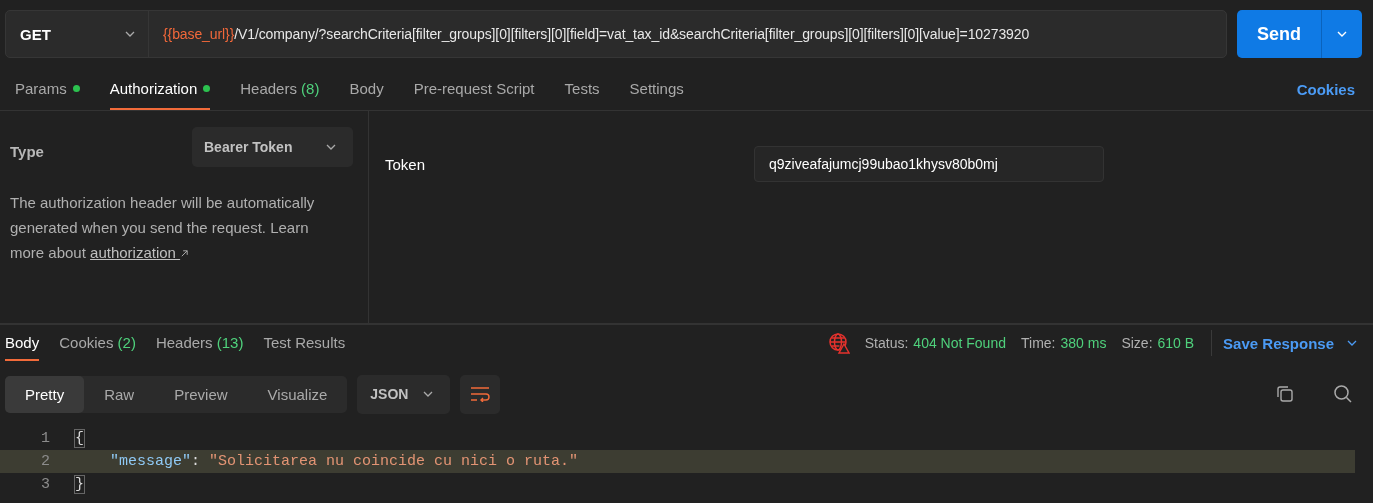 This screenshot has height=503, width=1373. I want to click on format-dropdown: JSON, so click(404, 394).